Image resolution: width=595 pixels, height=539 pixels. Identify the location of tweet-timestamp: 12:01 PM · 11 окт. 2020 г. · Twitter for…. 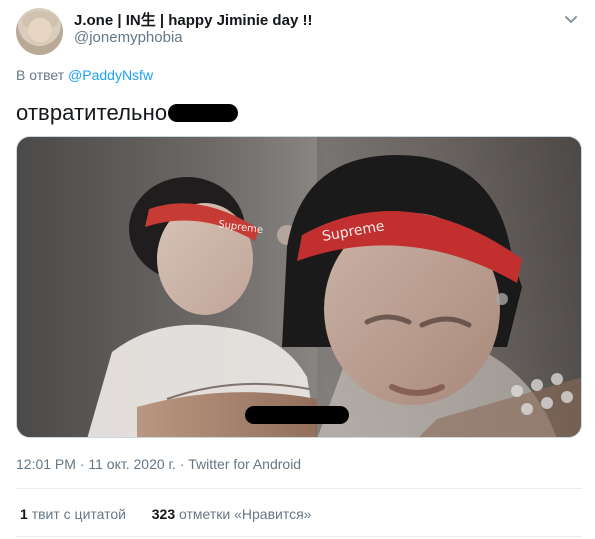
(158, 464).